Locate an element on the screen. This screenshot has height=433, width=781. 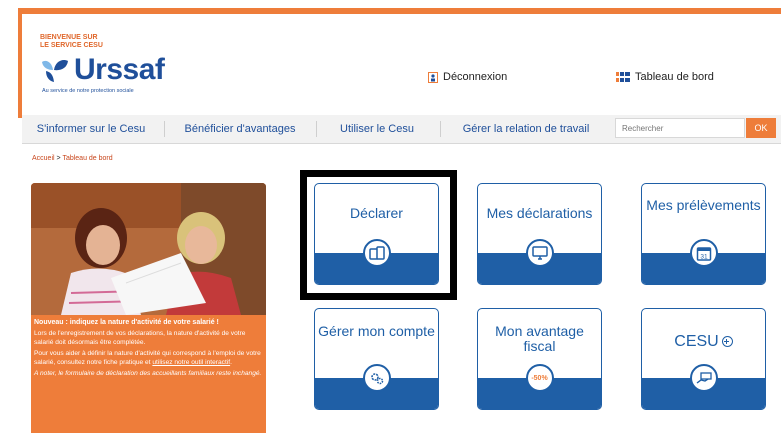
search-input is located at coordinates (680, 128).